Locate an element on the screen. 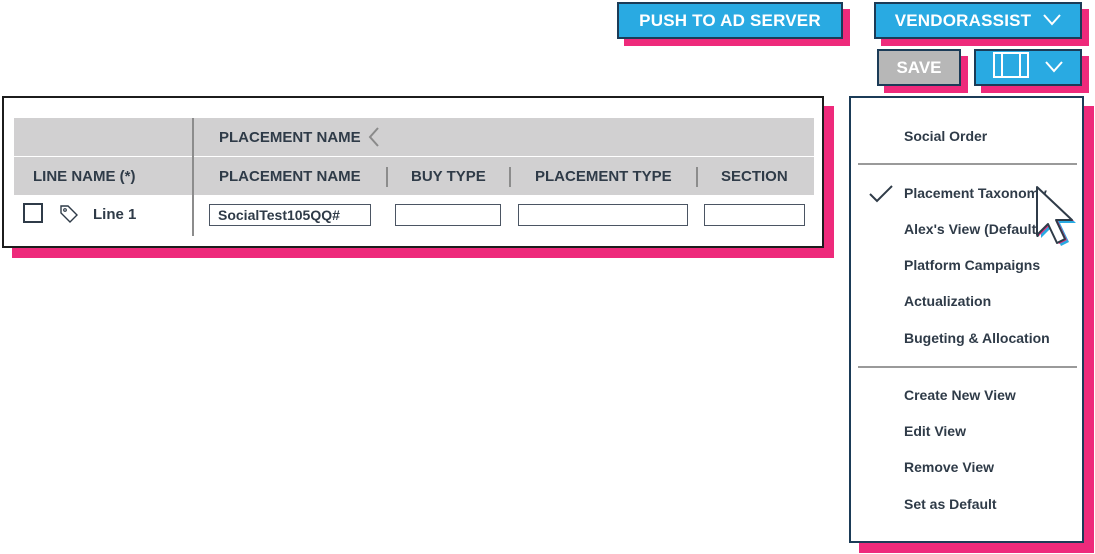 This screenshot has height=554, width=1095. group-header-row: PLACEMENT NAME is located at coordinates (414, 137).